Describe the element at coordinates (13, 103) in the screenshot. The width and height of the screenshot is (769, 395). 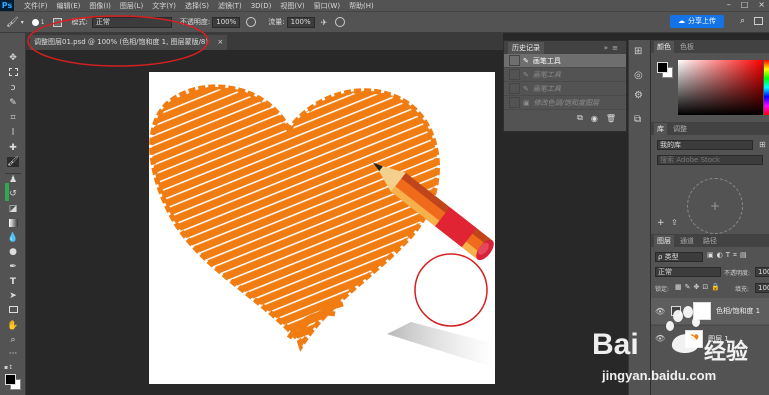
I see `quick-select-tool-icon: ✎` at that location.